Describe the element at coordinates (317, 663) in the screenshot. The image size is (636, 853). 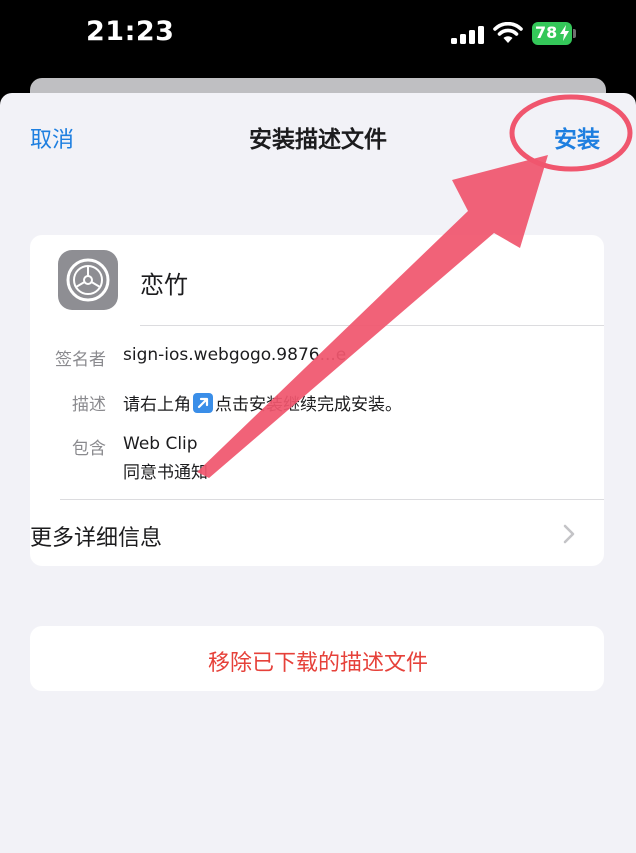
I see `remove-profile-label: 移除已下载的描述文件` at that location.